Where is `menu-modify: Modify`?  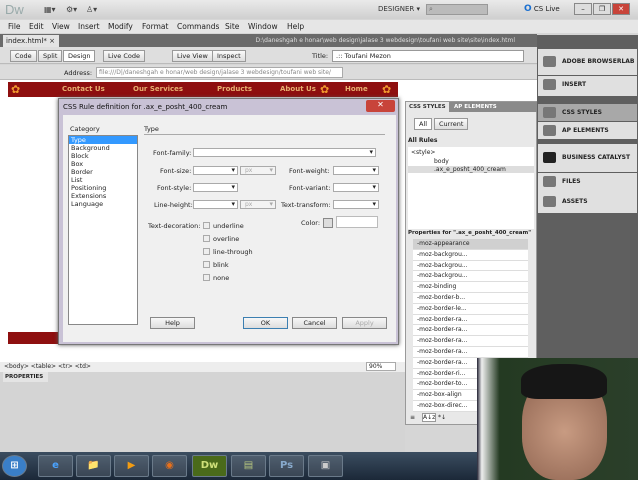 menu-modify: Modify is located at coordinates (120, 26).